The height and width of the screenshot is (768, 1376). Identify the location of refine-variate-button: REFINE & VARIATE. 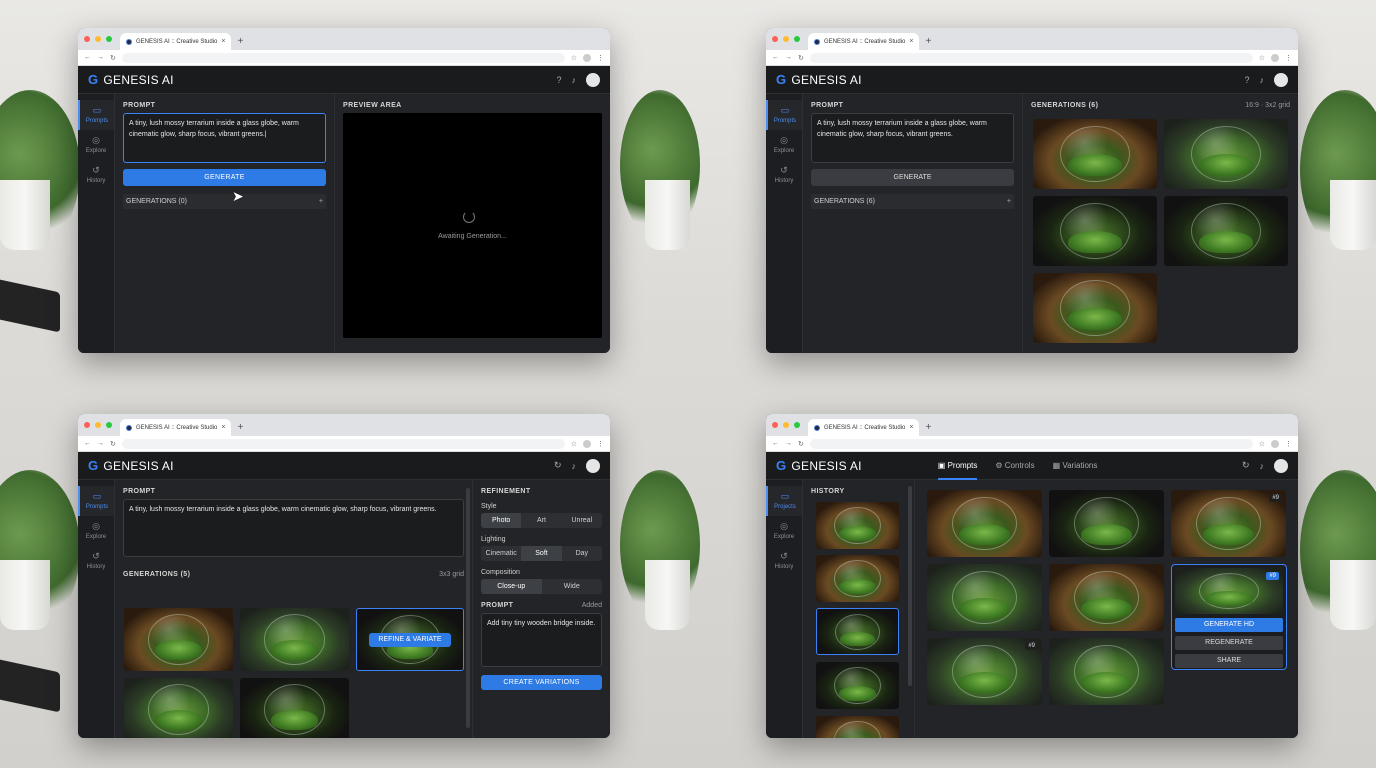
(410, 640).